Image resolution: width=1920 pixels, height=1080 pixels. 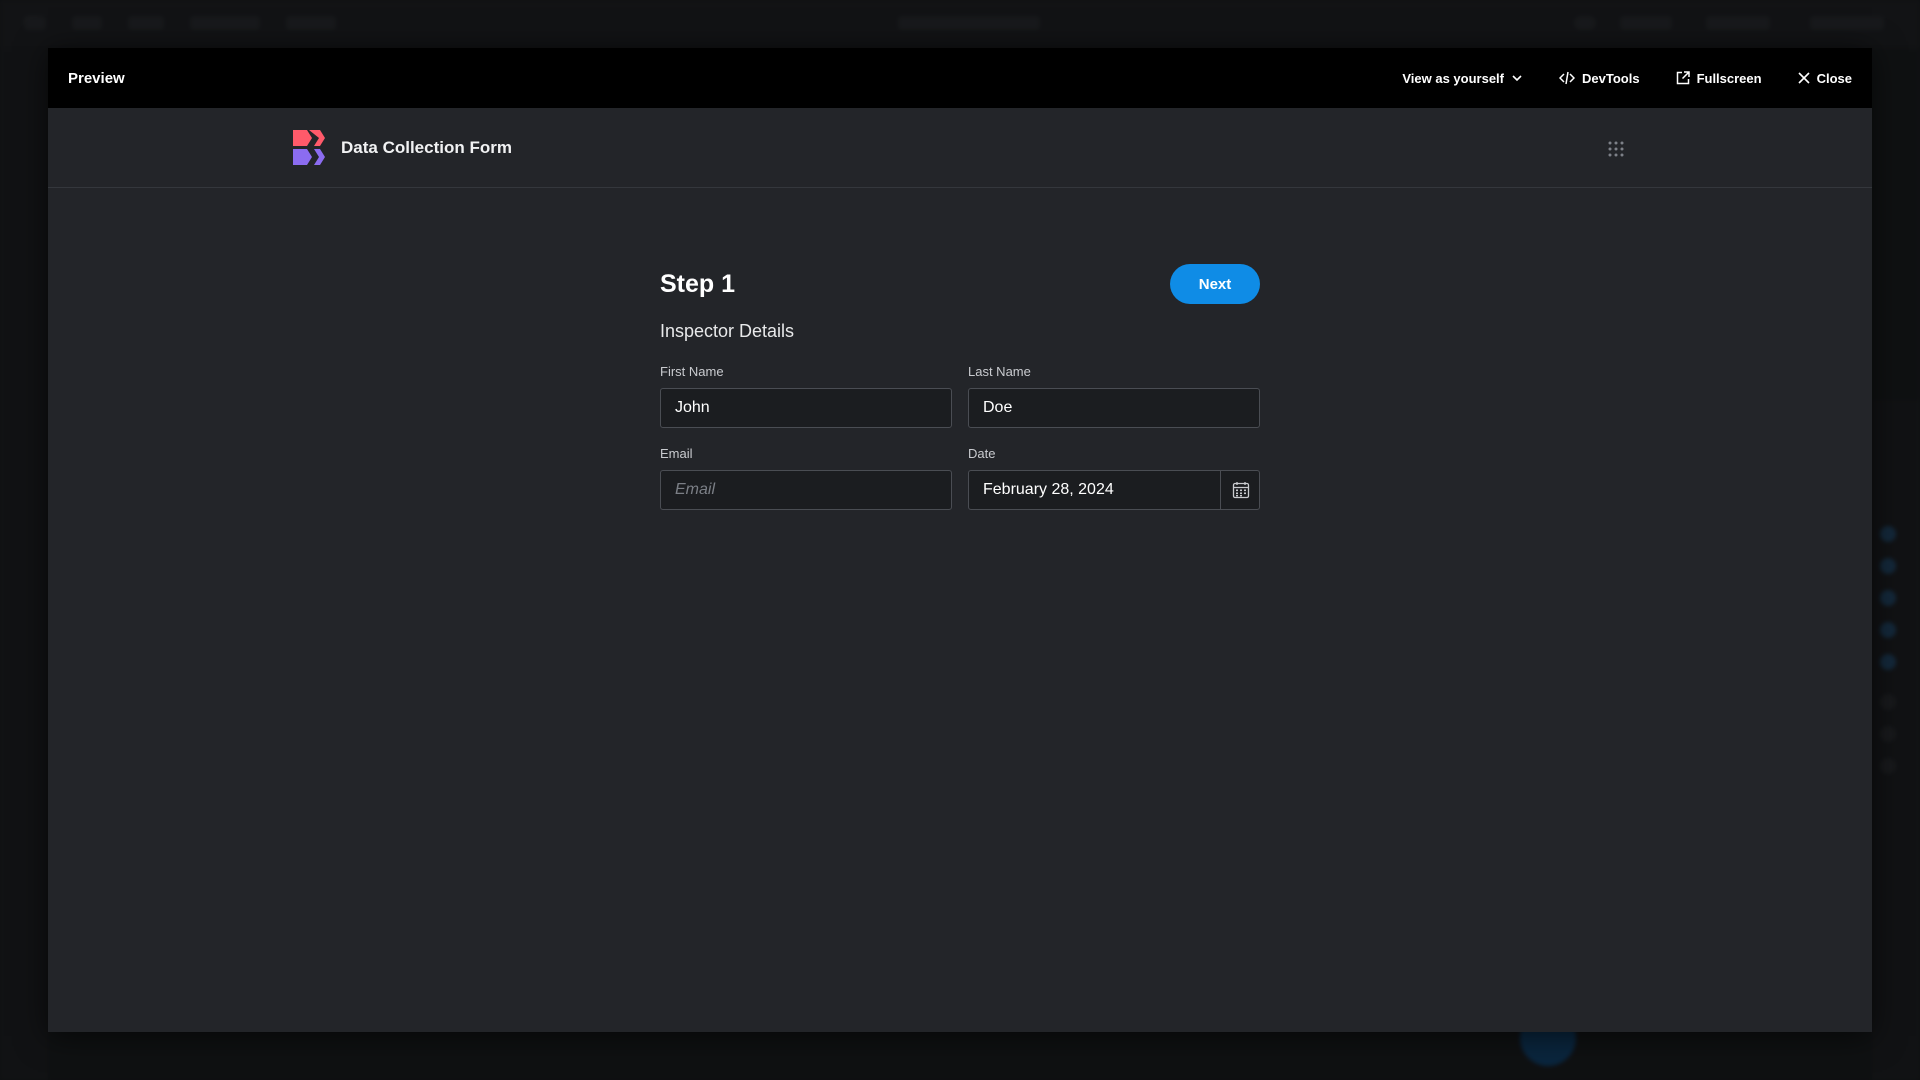 What do you see at coordinates (960, 148) in the screenshot?
I see `app-navbar: Data Collection Form` at bounding box center [960, 148].